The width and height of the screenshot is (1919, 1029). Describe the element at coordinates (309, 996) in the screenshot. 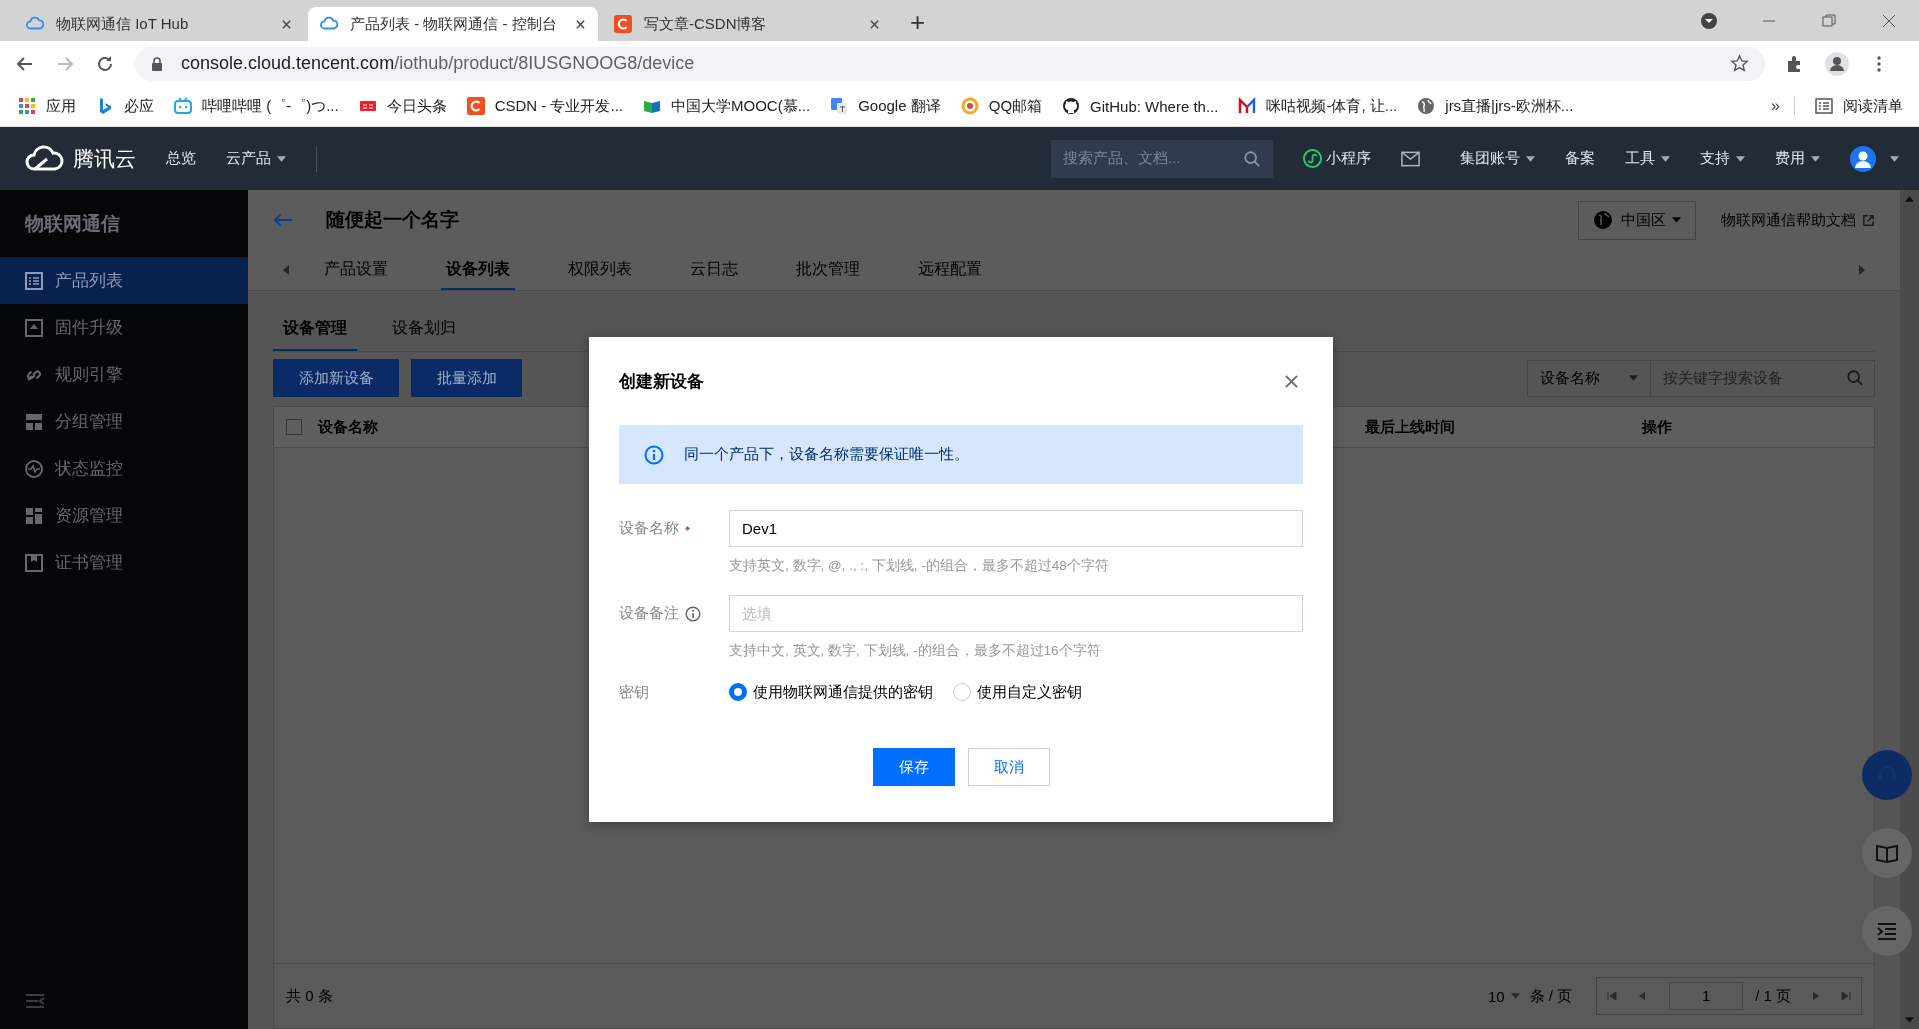

I see `total-count: 共 0 条` at that location.